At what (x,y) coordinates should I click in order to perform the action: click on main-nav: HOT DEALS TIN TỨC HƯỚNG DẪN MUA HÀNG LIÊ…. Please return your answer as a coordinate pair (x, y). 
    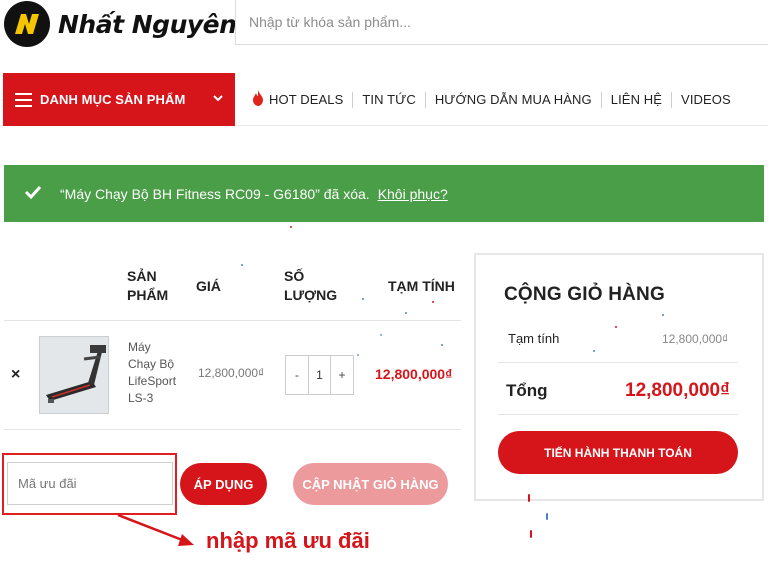
    Looking at the image, I should click on (491, 99).